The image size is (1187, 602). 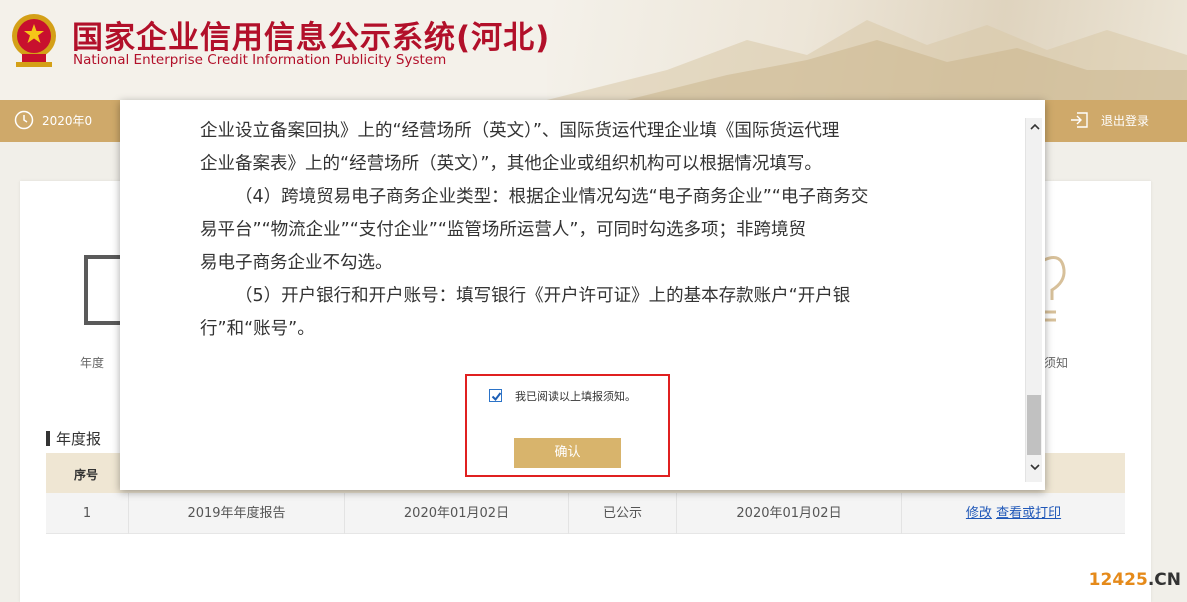 What do you see at coordinates (48, 438) in the screenshot?
I see `section-bar` at bounding box center [48, 438].